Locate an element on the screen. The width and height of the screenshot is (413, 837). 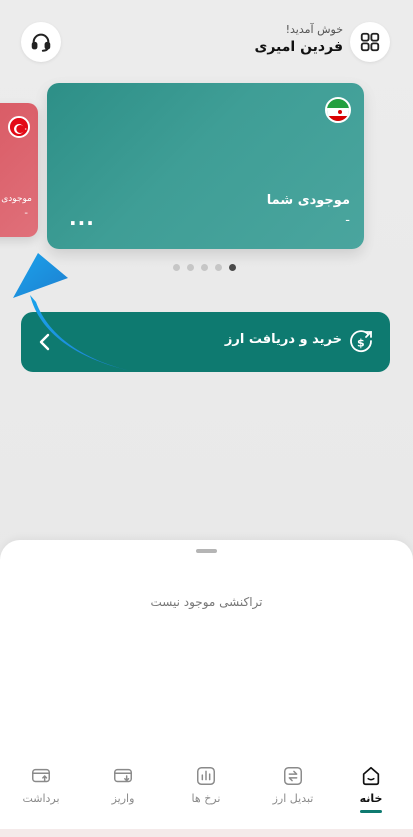
nav-withdraw: برداشت is located at coordinates (41, 785).